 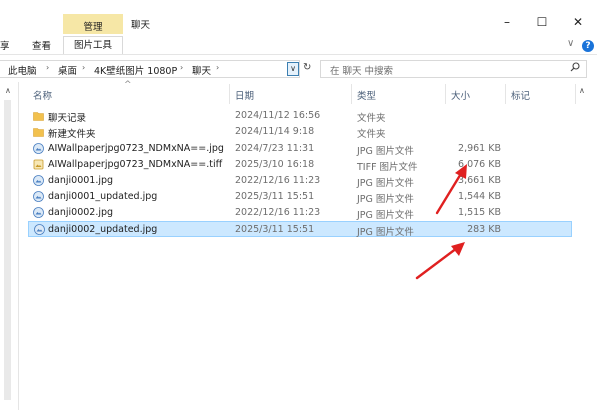 What do you see at coordinates (41, 45) in the screenshot?
I see `tab-view: 查看` at bounding box center [41, 45].